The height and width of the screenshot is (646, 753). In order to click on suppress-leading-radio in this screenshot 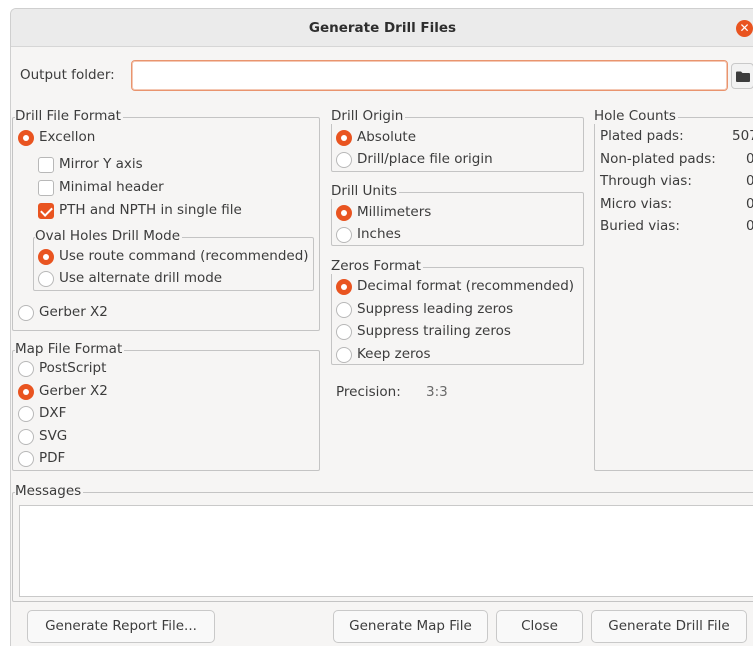, I will do `click(344, 310)`.